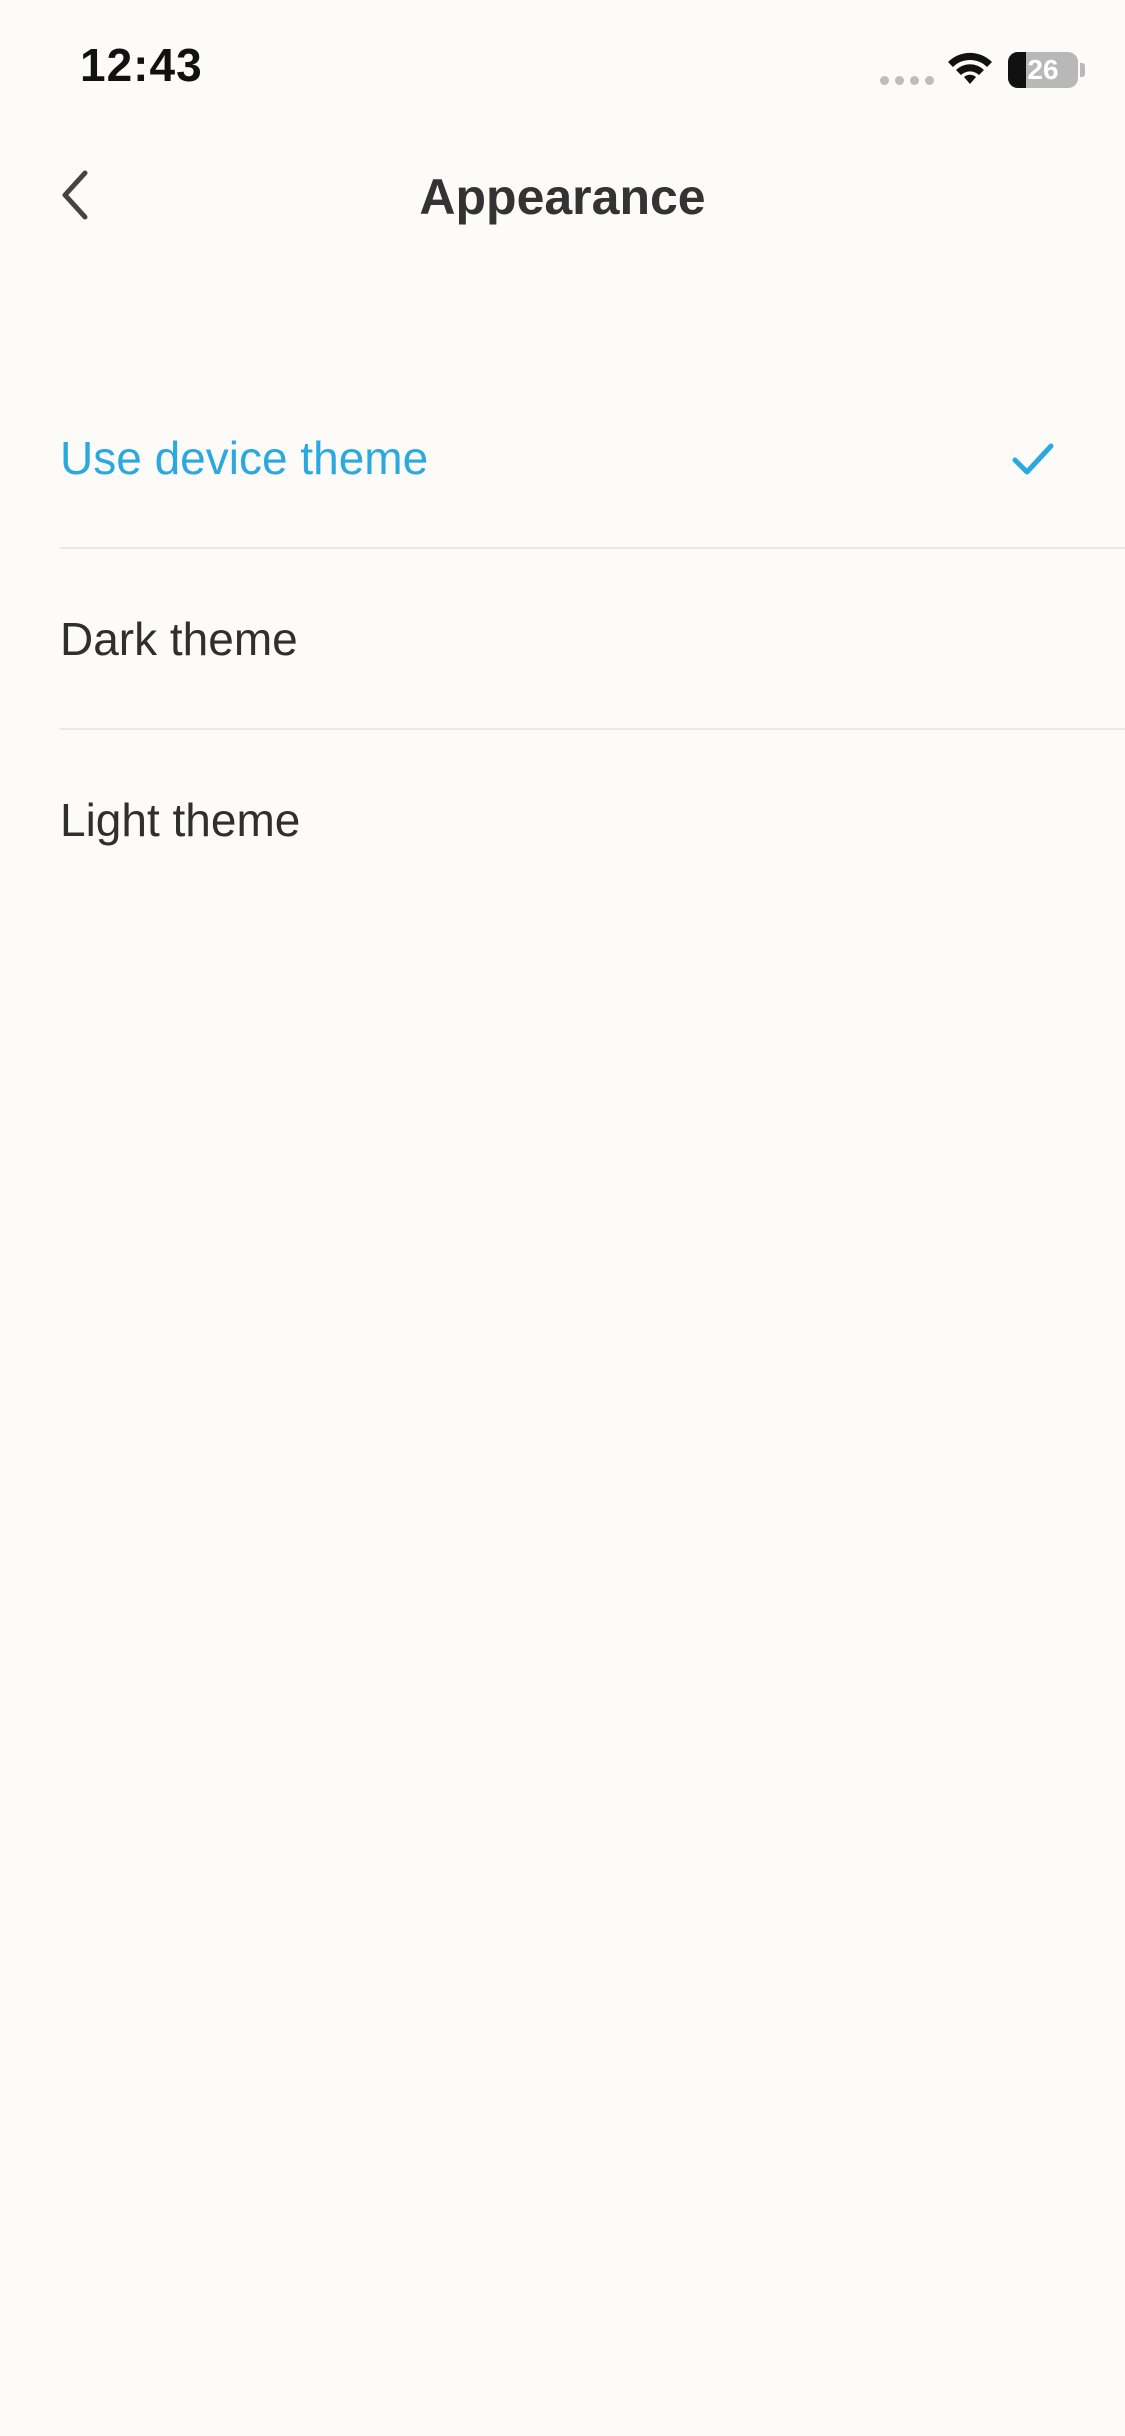 This screenshot has height=2436, width=1125. Describe the element at coordinates (179, 639) in the screenshot. I see `option-label: Dark theme` at that location.